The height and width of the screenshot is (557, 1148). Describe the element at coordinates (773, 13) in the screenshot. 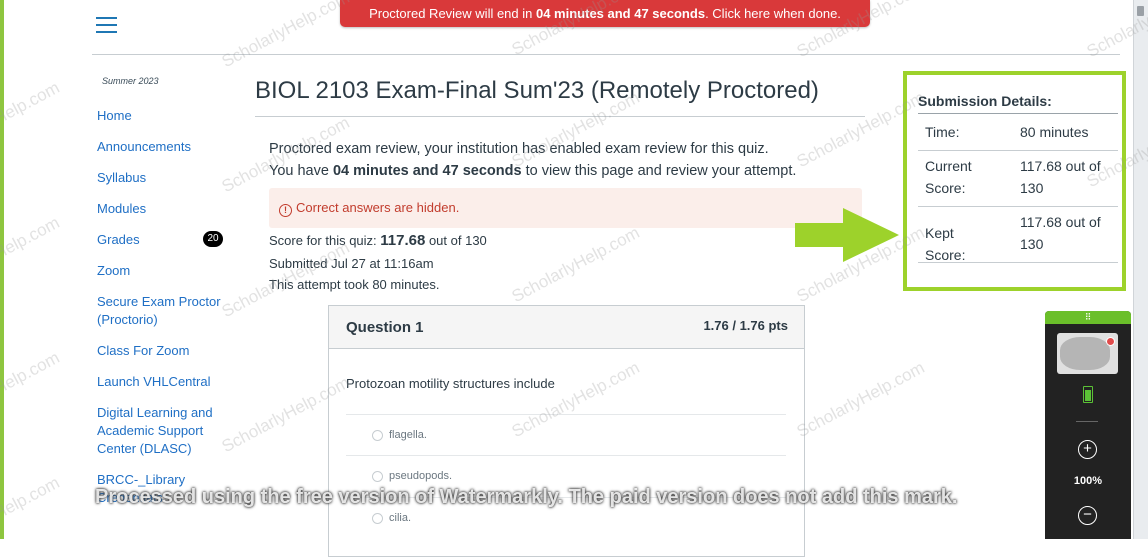

I see `banner-suffix: . Click here when done.` at that location.